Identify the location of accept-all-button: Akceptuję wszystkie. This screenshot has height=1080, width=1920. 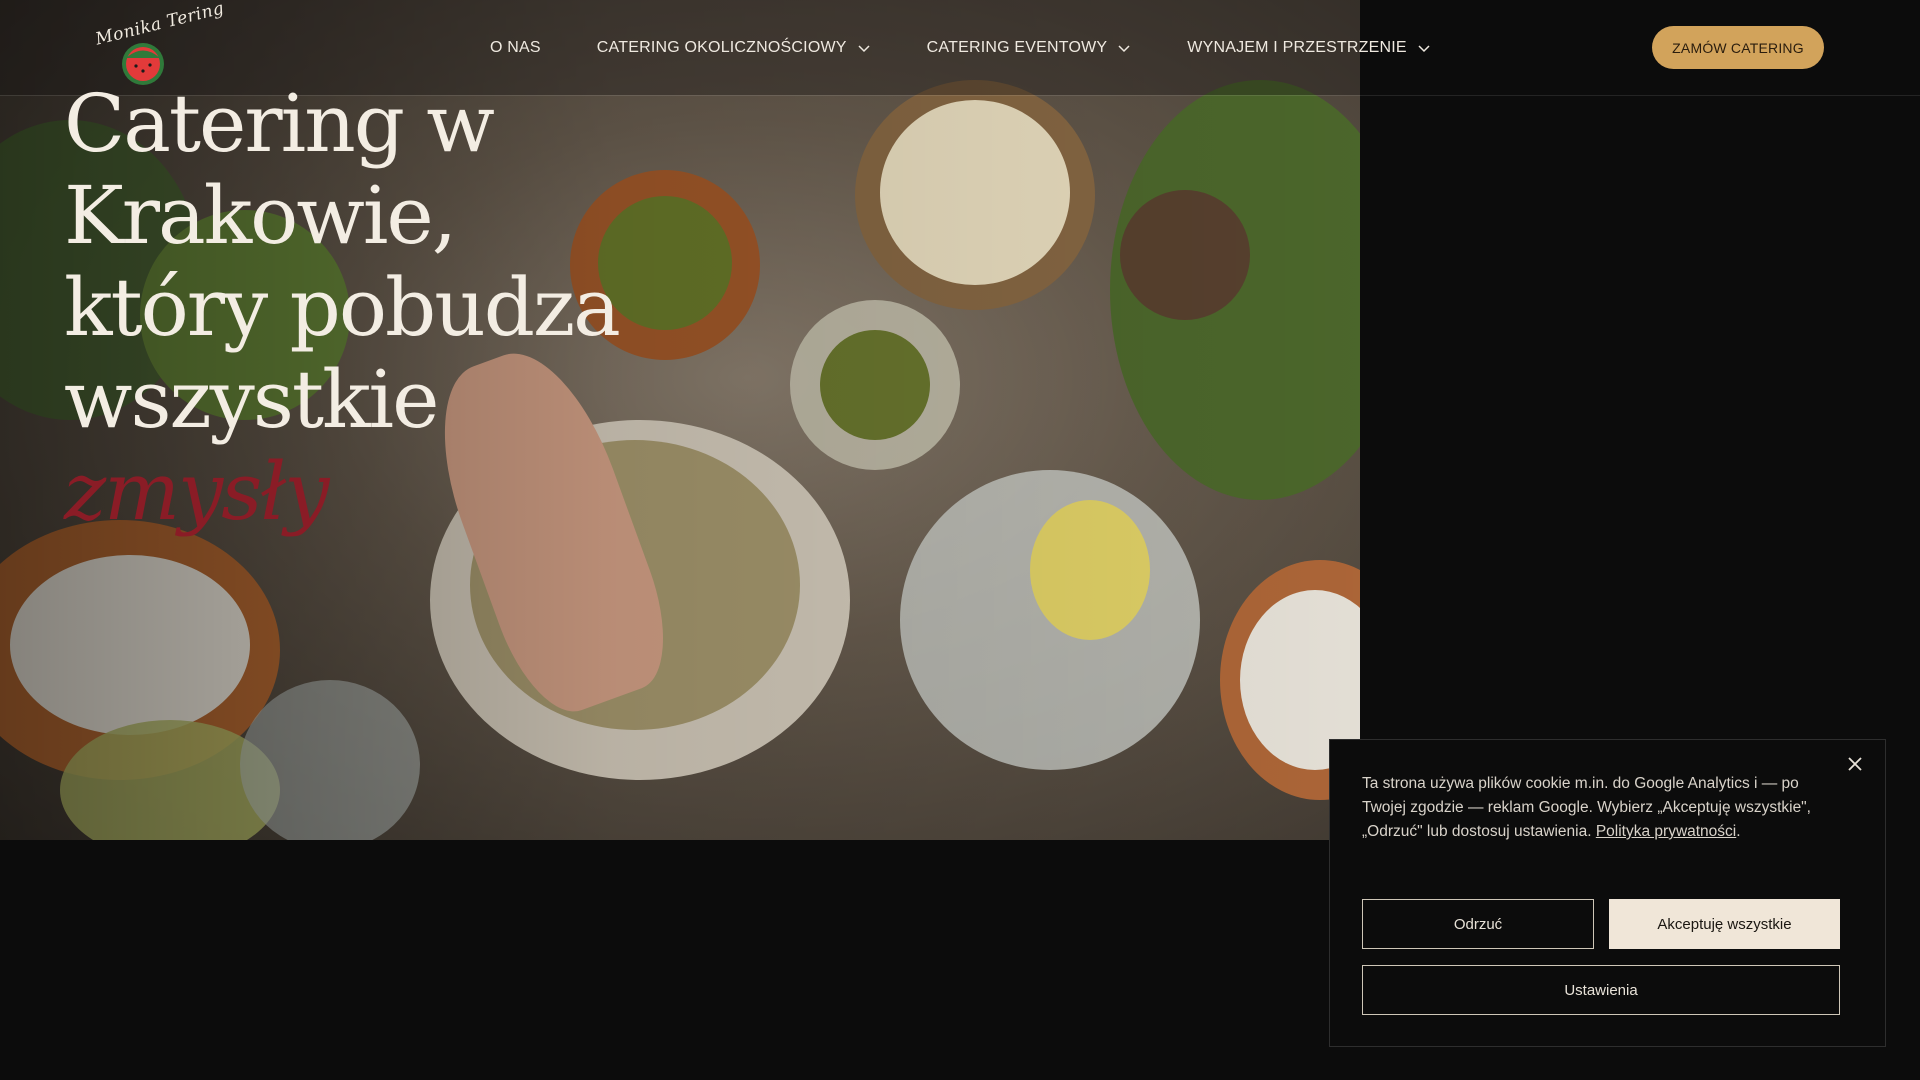
(1724, 924).